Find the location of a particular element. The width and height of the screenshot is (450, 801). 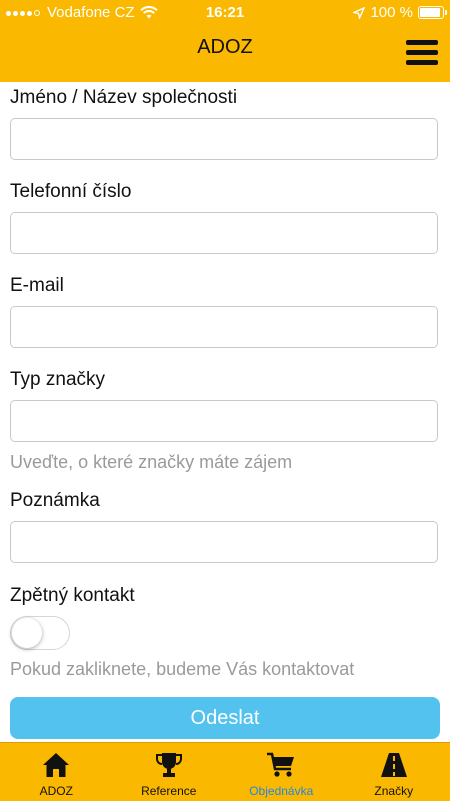

note-label: Poznámka is located at coordinates (55, 501).